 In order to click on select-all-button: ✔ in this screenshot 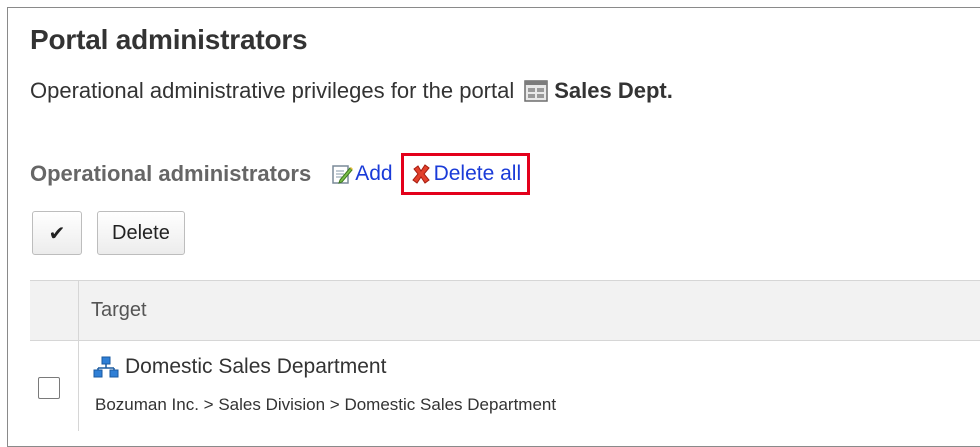, I will do `click(57, 233)`.